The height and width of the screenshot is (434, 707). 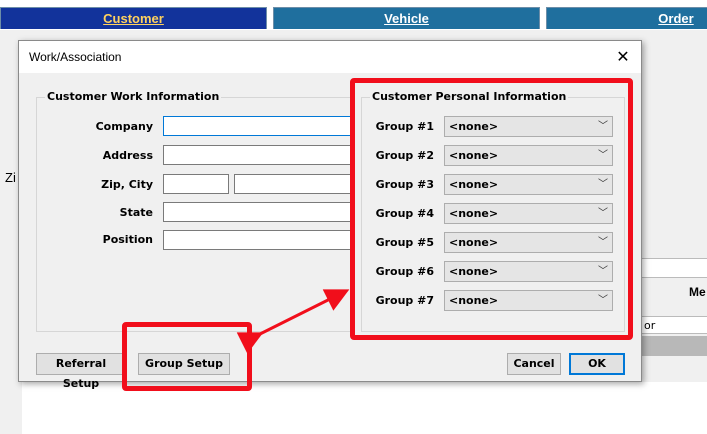 I want to click on annotation-double-arrow, so click(x=293, y=321).